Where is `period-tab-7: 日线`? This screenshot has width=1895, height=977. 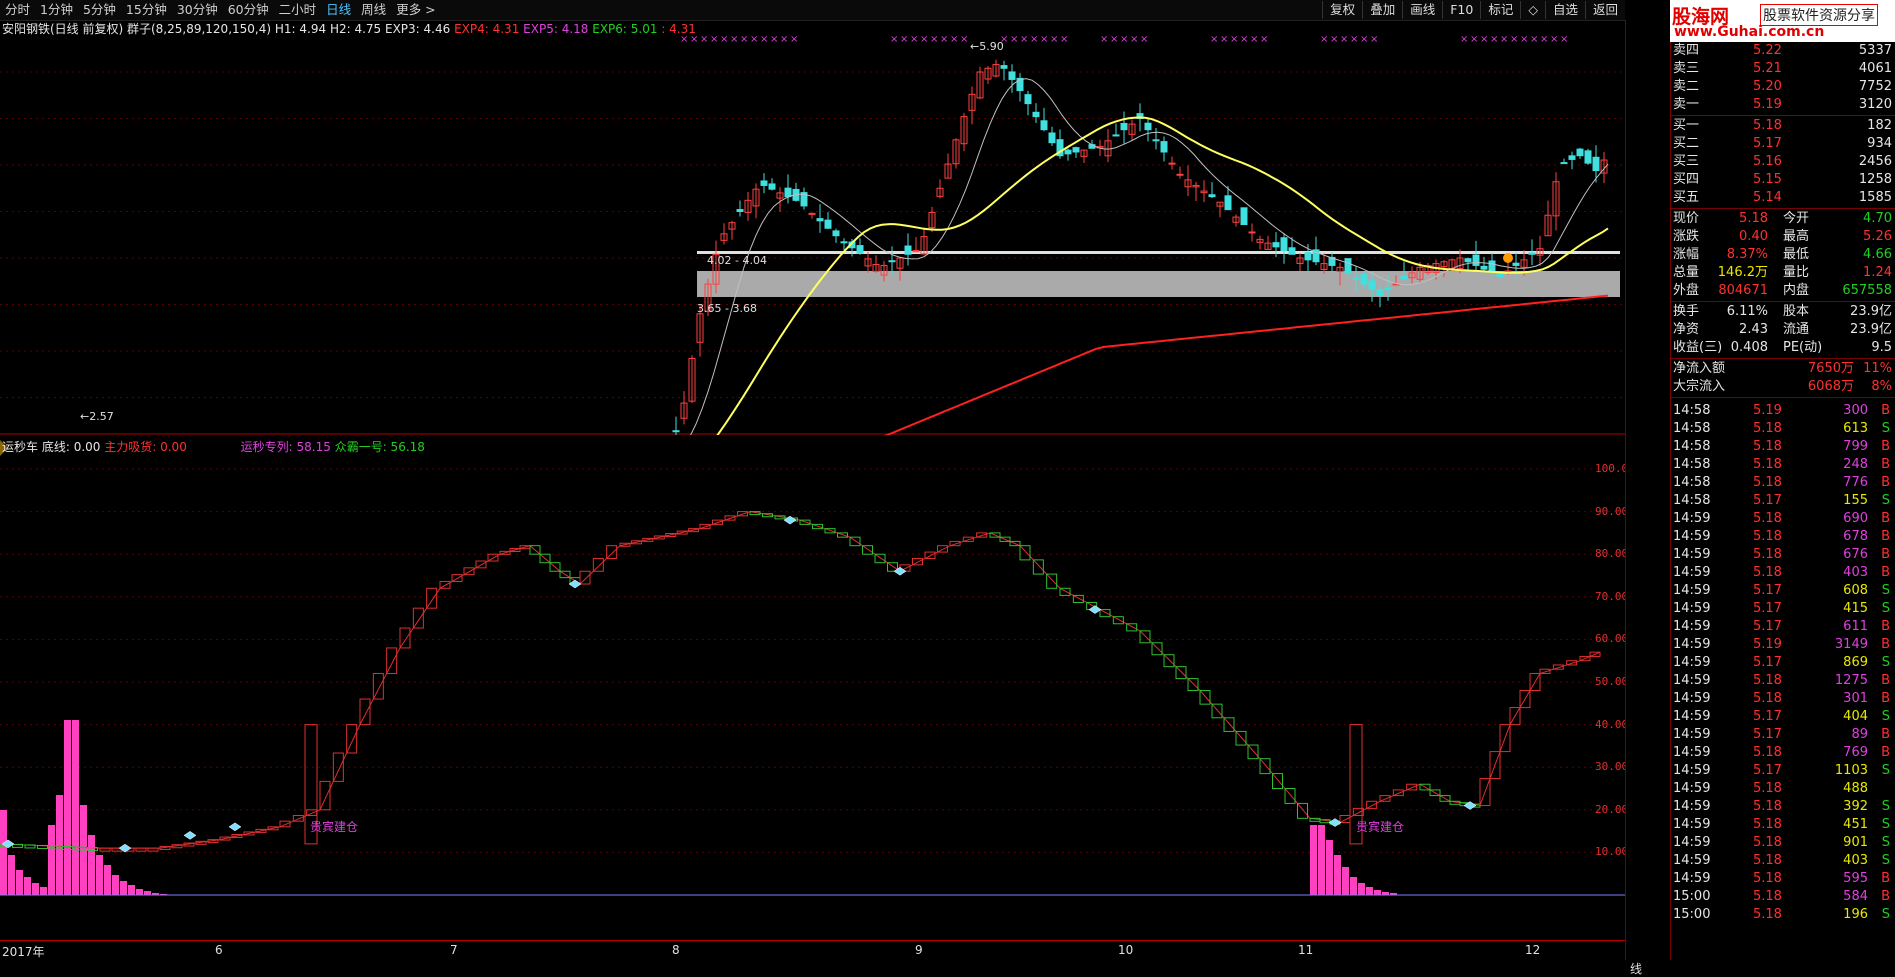
period-tab-7: 日线 is located at coordinates (338, 10).